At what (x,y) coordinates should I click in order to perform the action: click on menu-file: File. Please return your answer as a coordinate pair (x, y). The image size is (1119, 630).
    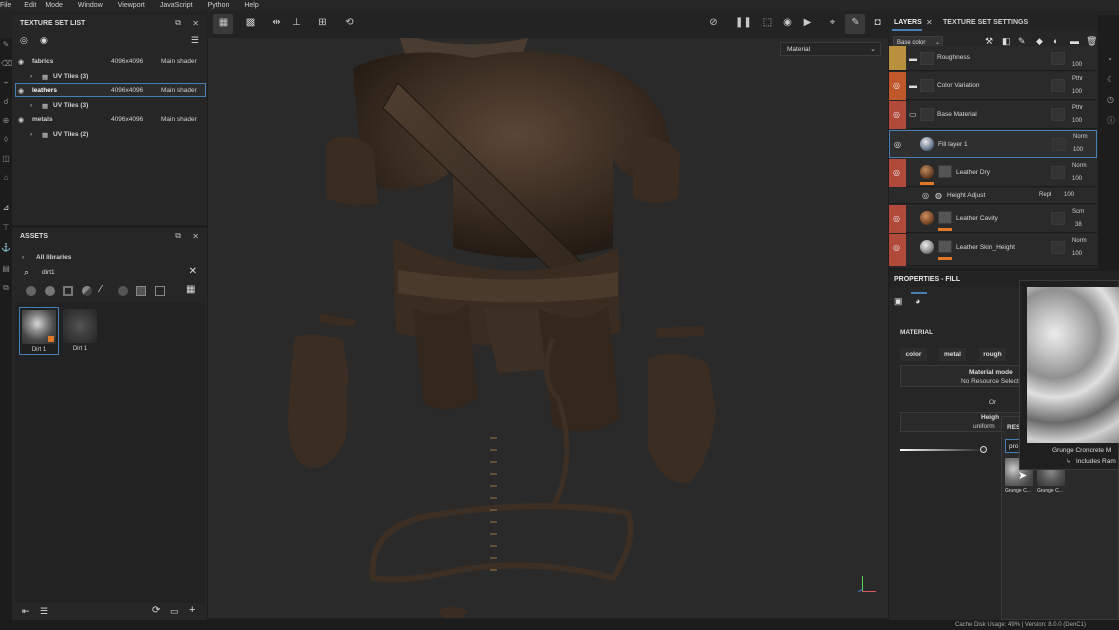
    Looking at the image, I should click on (5, 5).